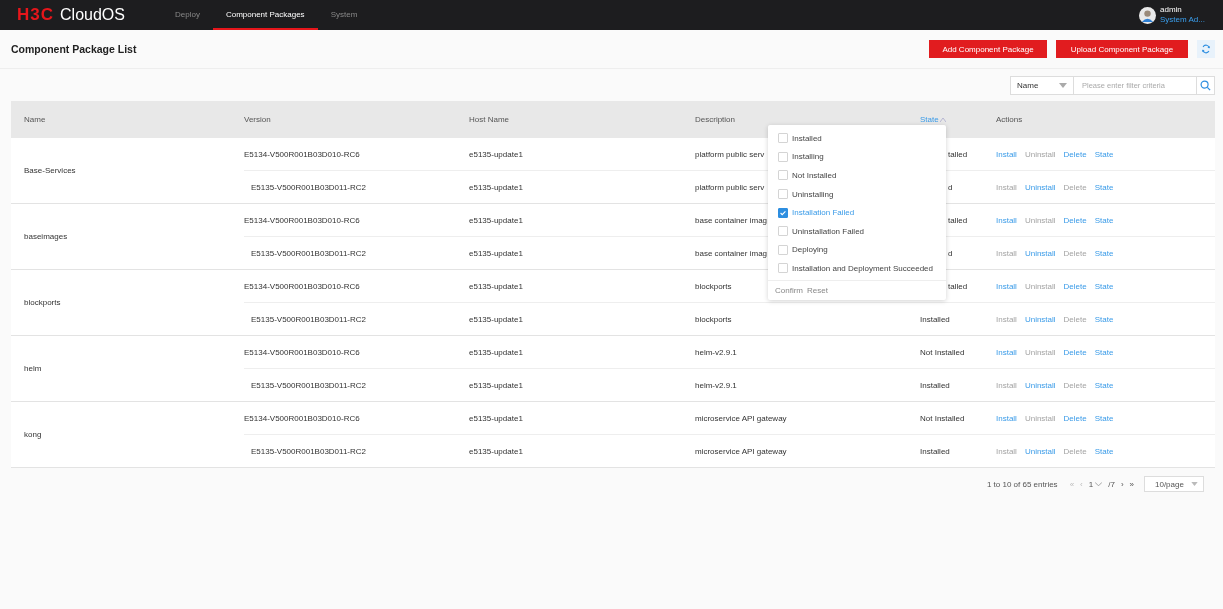  What do you see at coordinates (1081, 484) in the screenshot?
I see `previous-page-button: ‹` at bounding box center [1081, 484].